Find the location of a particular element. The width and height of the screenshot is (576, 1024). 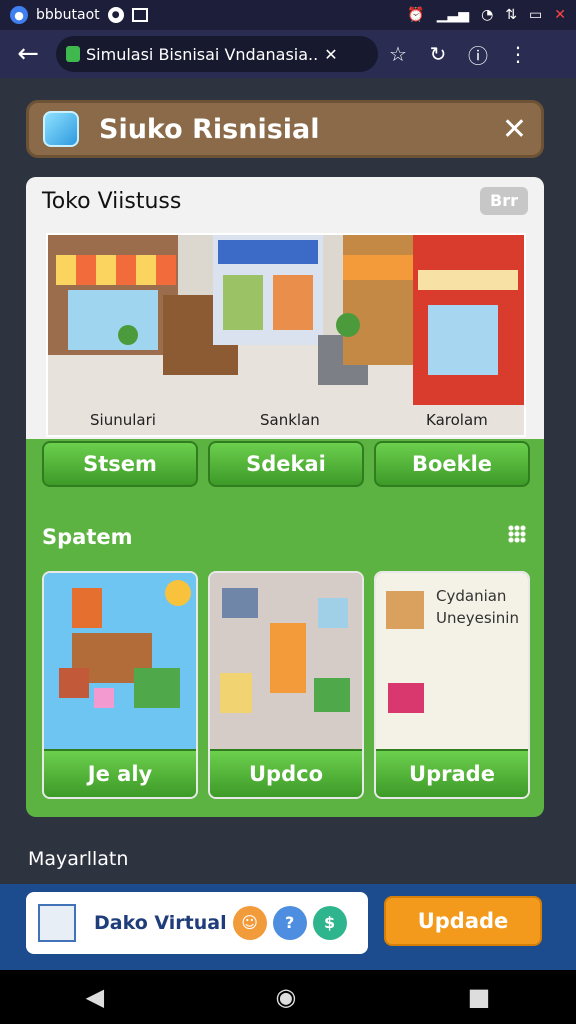

status-bar: ● bbbutaot ● ⏰ ▁▃▅ ◔ ⇅ ▭ ✕ is located at coordinates (288, 15).